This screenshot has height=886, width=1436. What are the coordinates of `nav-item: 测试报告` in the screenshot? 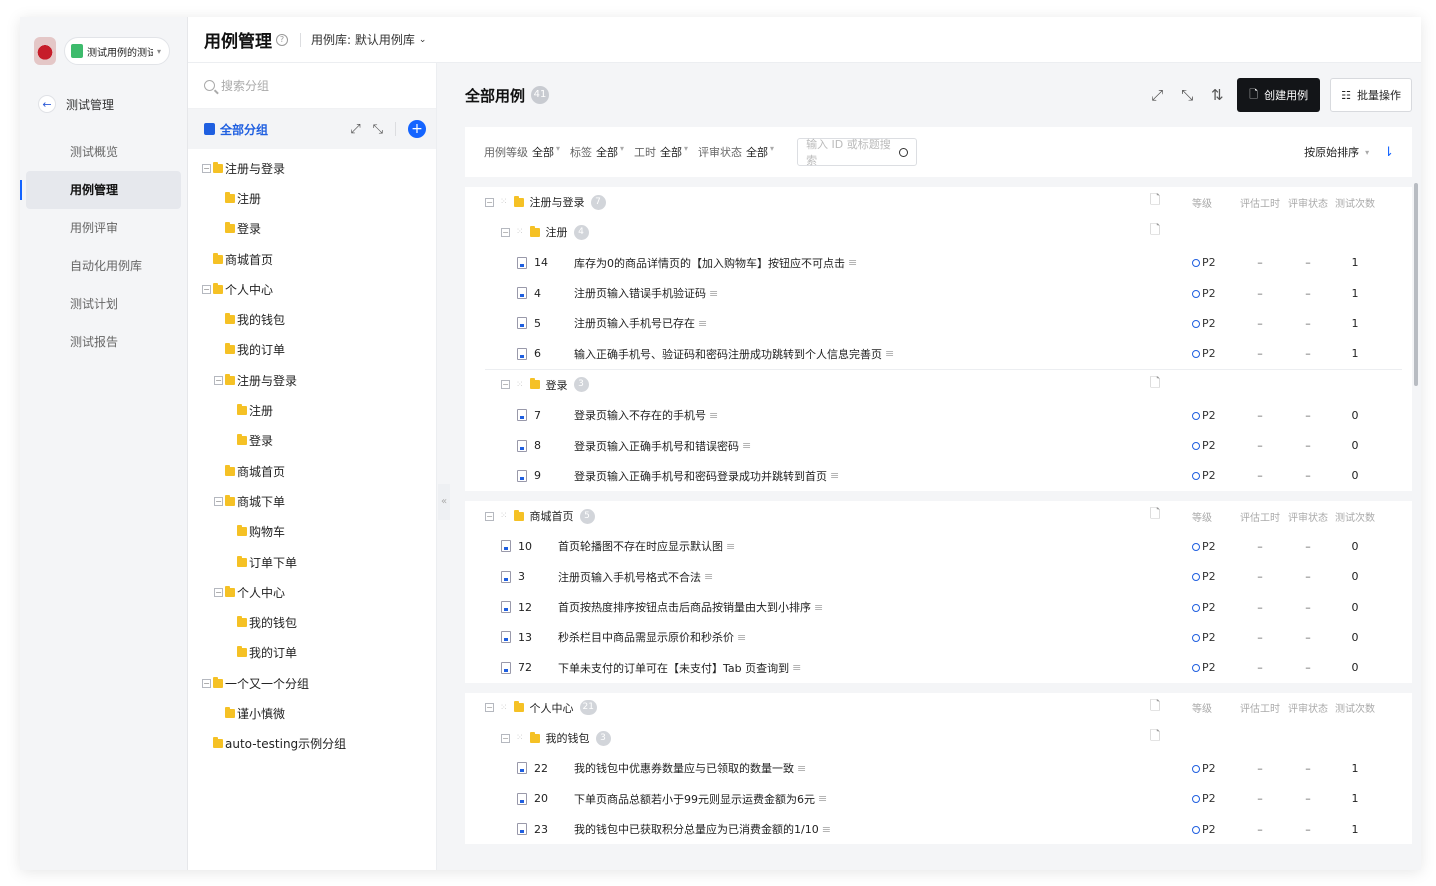 It's located at (103, 342).